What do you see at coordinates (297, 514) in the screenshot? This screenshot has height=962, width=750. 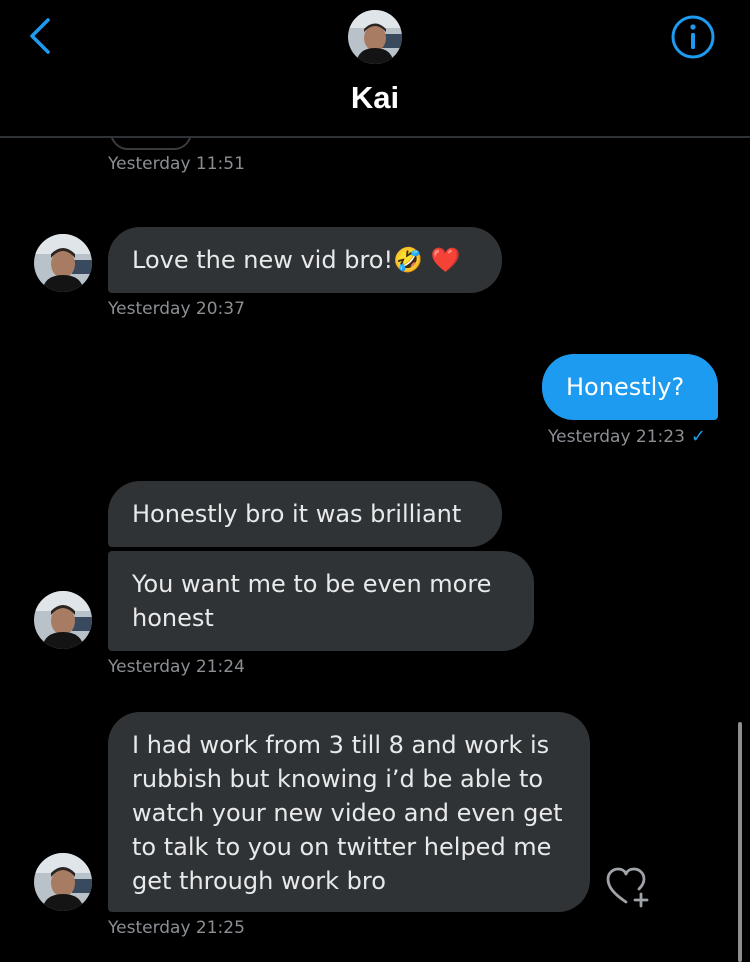 I see `message-text: Honestly bro it was brilliant` at bounding box center [297, 514].